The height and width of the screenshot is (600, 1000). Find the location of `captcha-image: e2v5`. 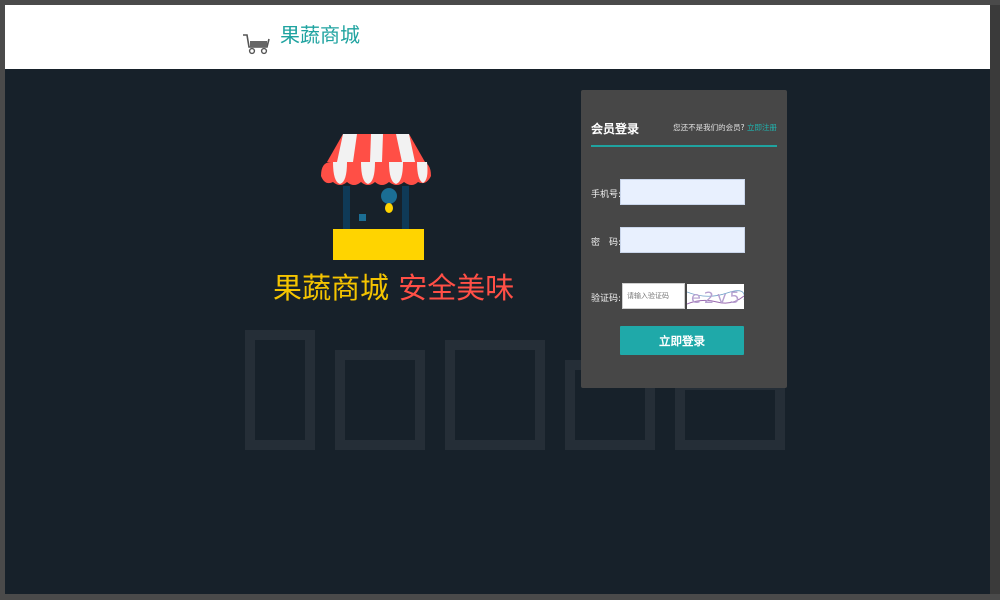

captcha-image: e2v5 is located at coordinates (715, 296).